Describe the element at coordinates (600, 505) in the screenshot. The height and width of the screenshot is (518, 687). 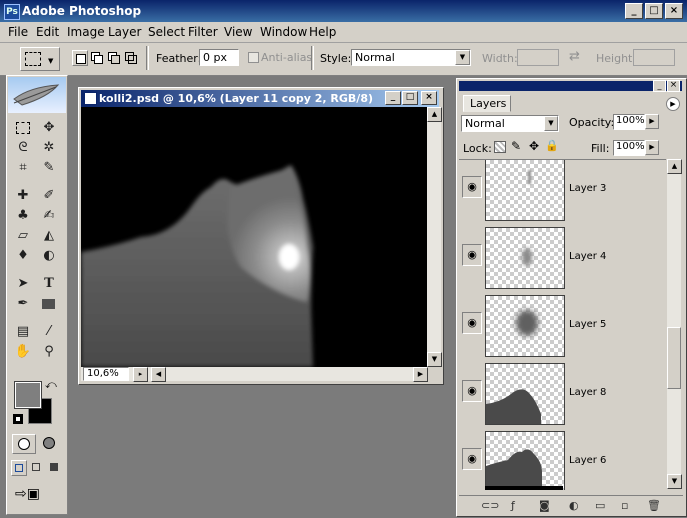
I see `new-group-icon: ▭` at that location.